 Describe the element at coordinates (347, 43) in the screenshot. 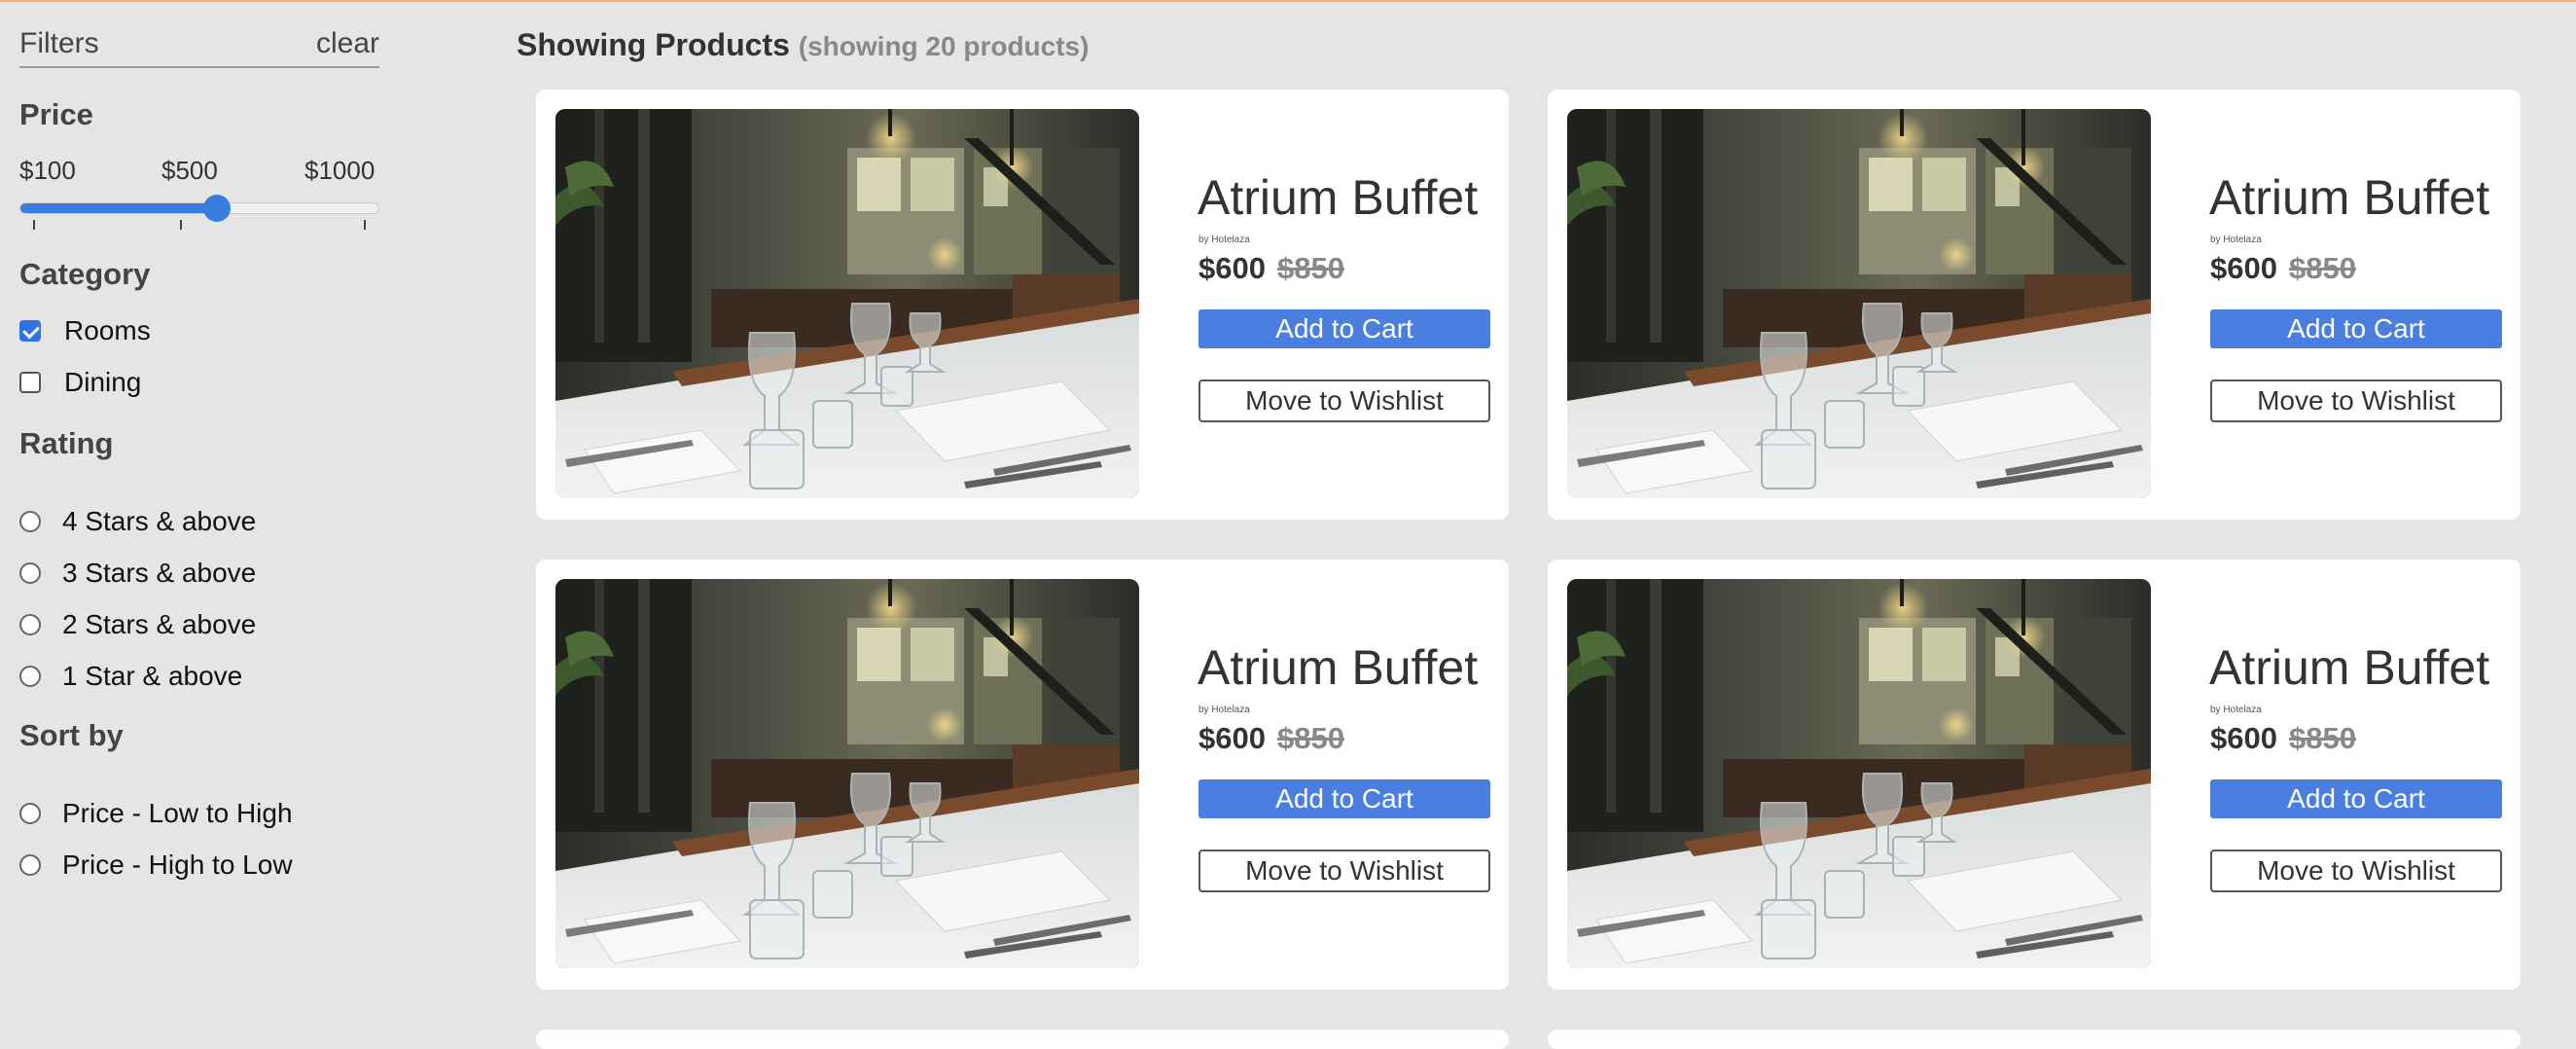

I see `clear-filters-link: clear` at that location.